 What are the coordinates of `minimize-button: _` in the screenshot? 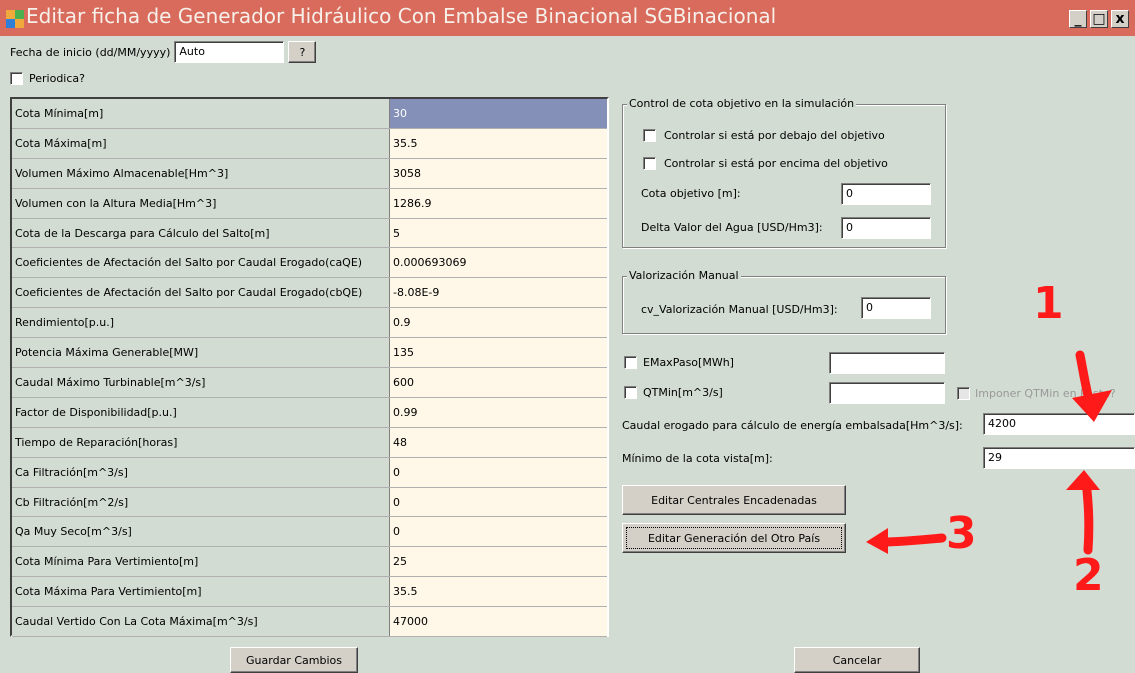 It's located at (1078, 19).